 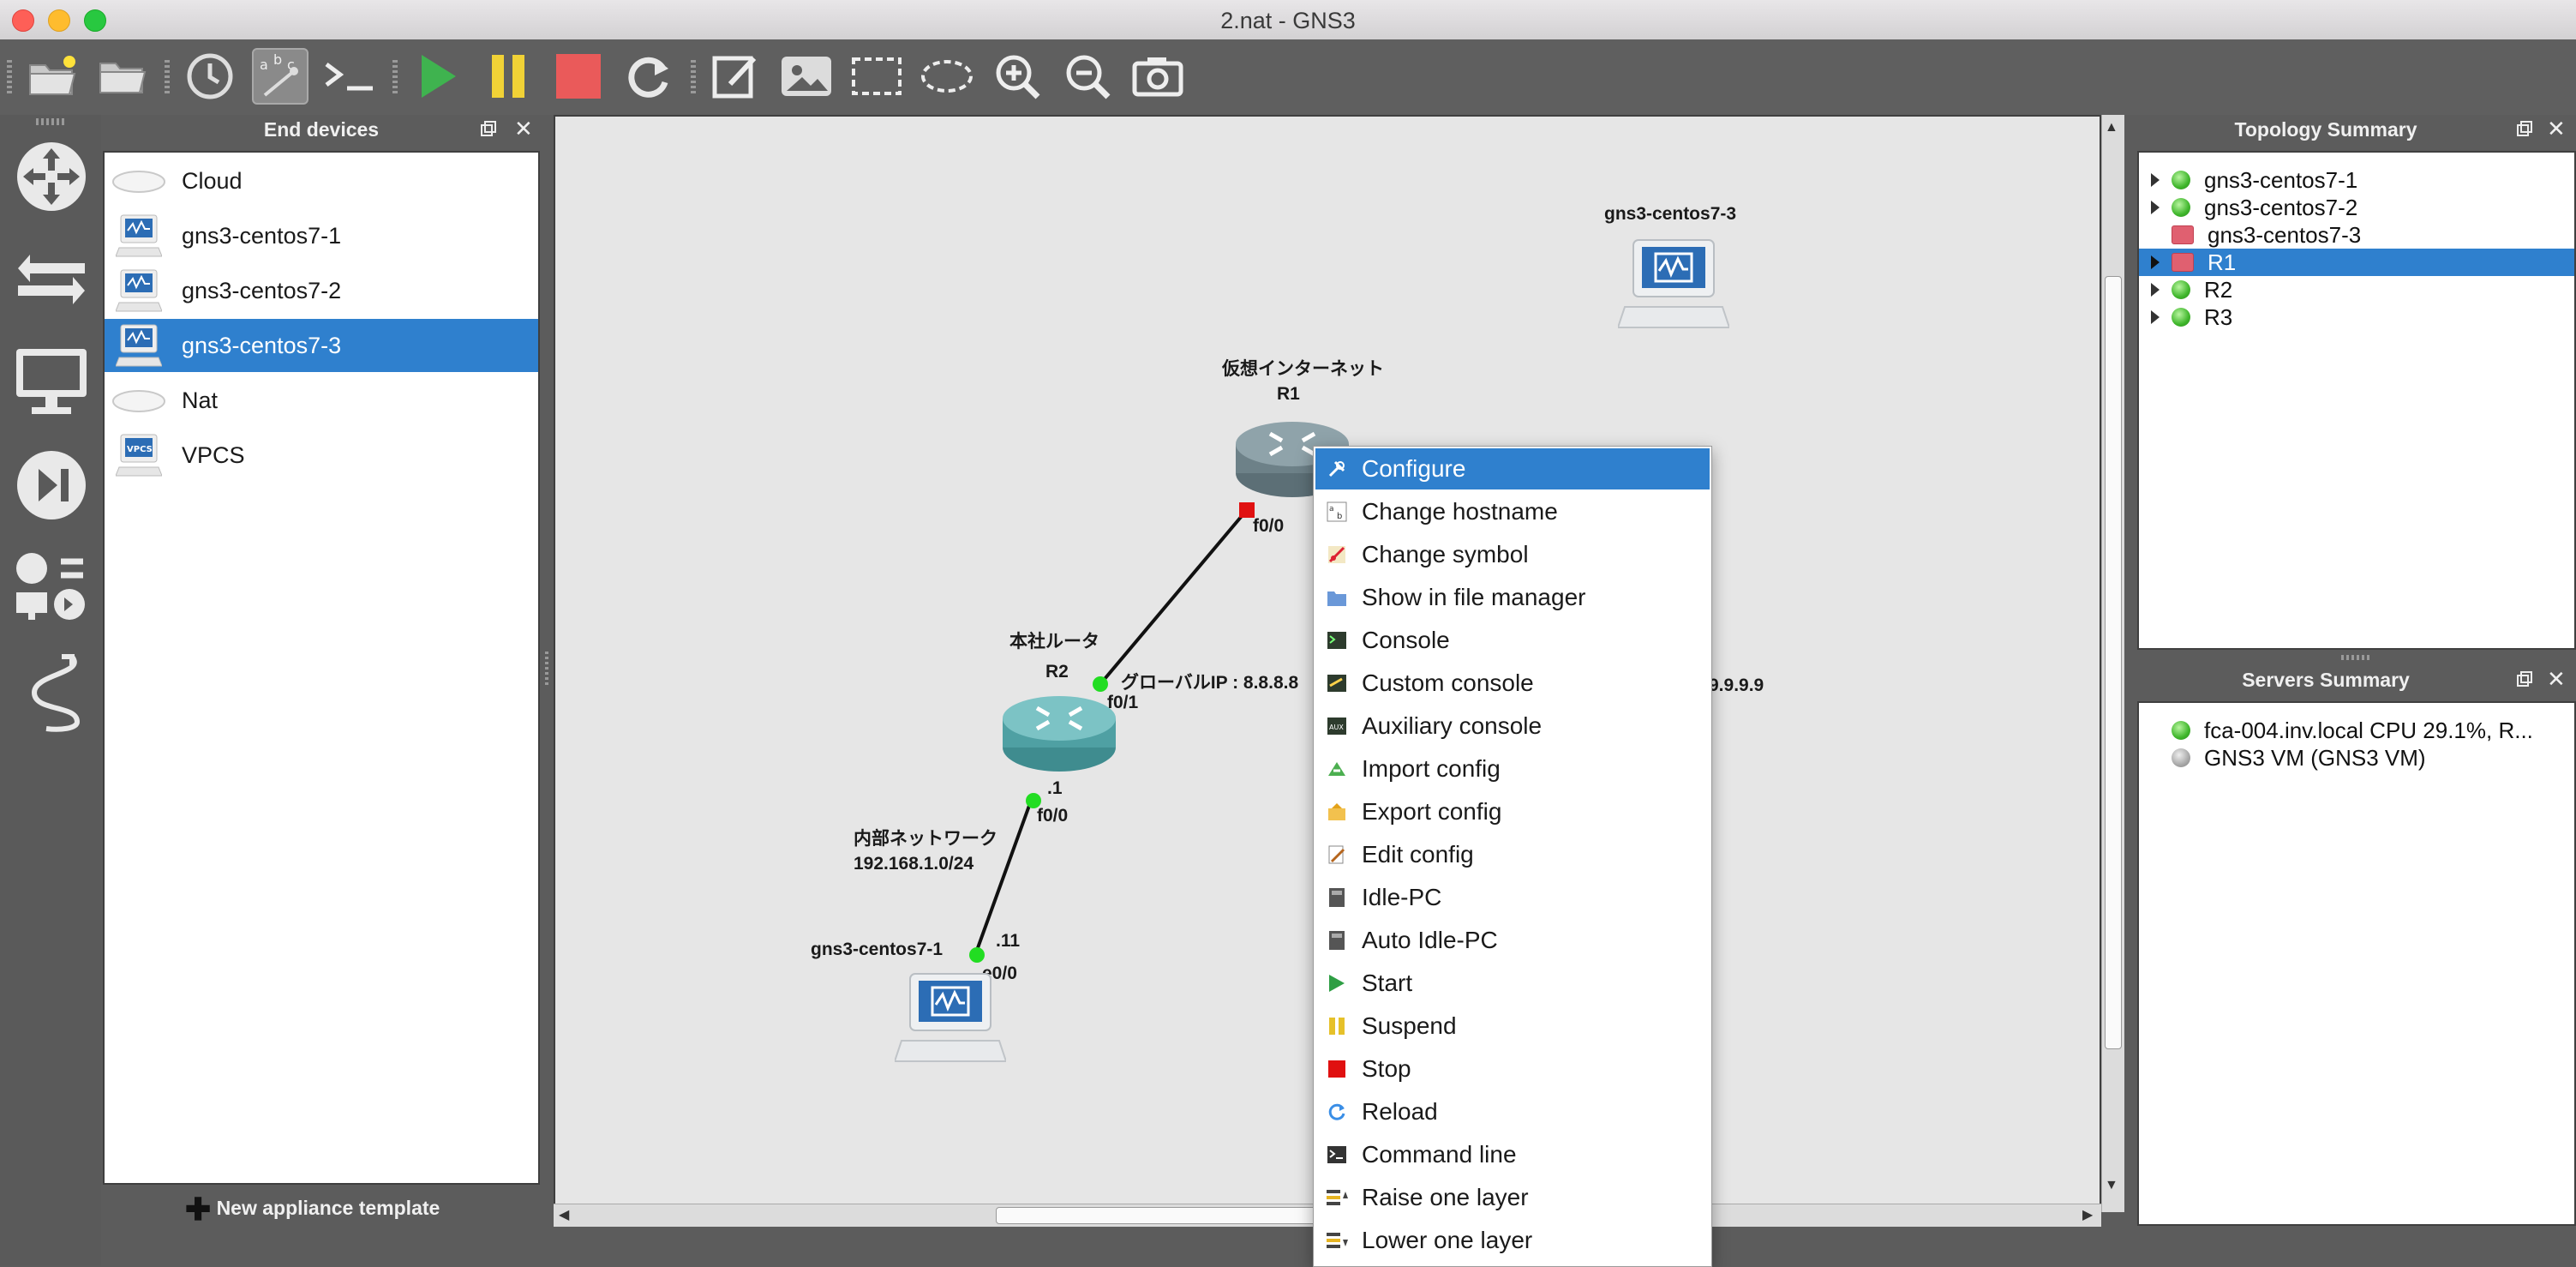 What do you see at coordinates (1337, 1112) in the screenshot?
I see `reload-icon` at bounding box center [1337, 1112].